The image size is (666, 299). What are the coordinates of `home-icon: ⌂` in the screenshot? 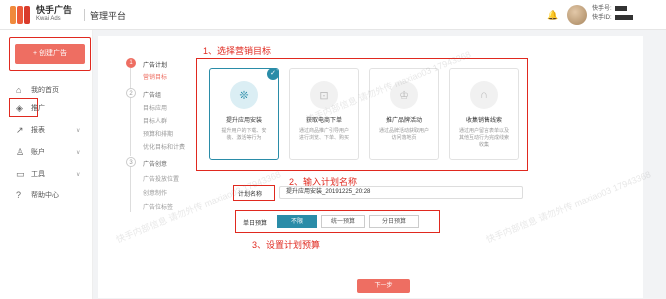 It's located at (19, 90).